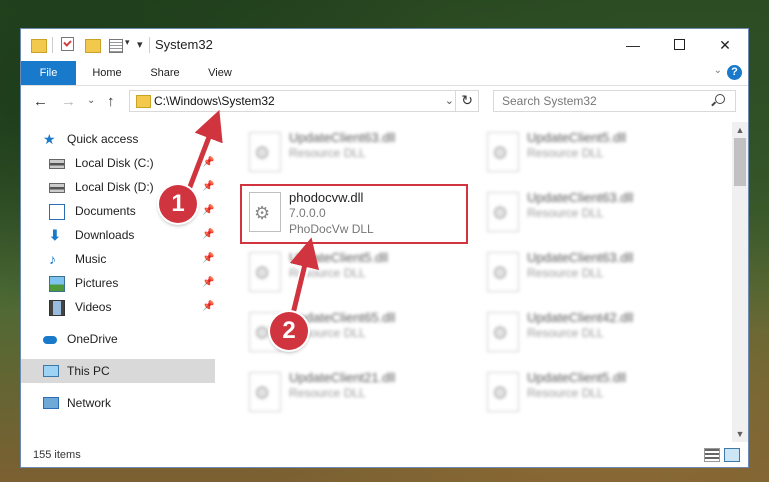 The height and width of the screenshot is (482, 769). Describe the element at coordinates (52, 259) in the screenshot. I see `music-icon: ♪` at that location.